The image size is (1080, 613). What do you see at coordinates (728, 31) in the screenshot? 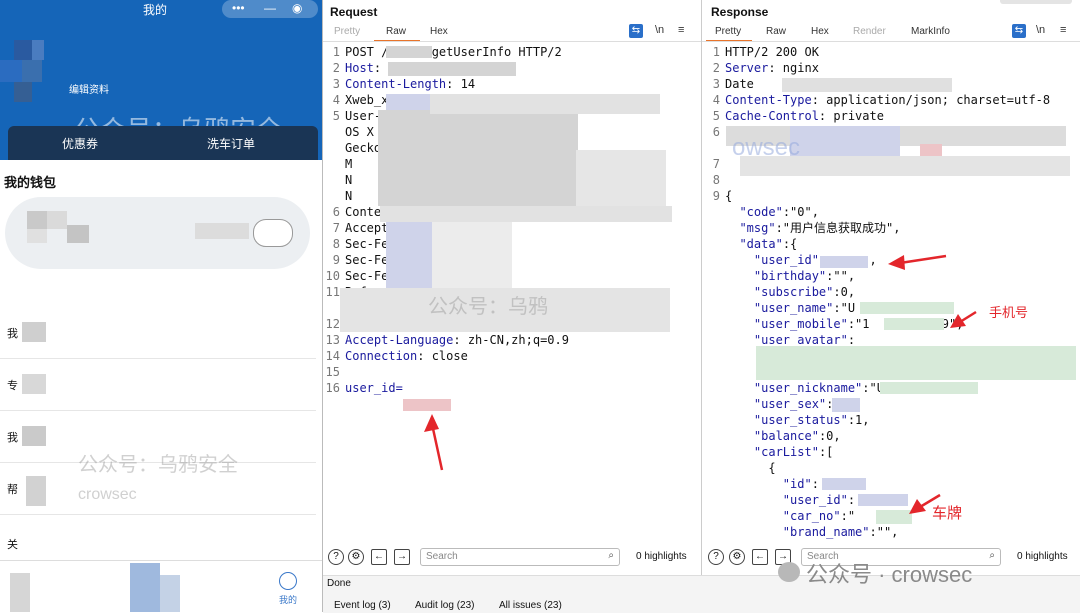
I see `tab-response-pretty: Pretty` at bounding box center [728, 31].